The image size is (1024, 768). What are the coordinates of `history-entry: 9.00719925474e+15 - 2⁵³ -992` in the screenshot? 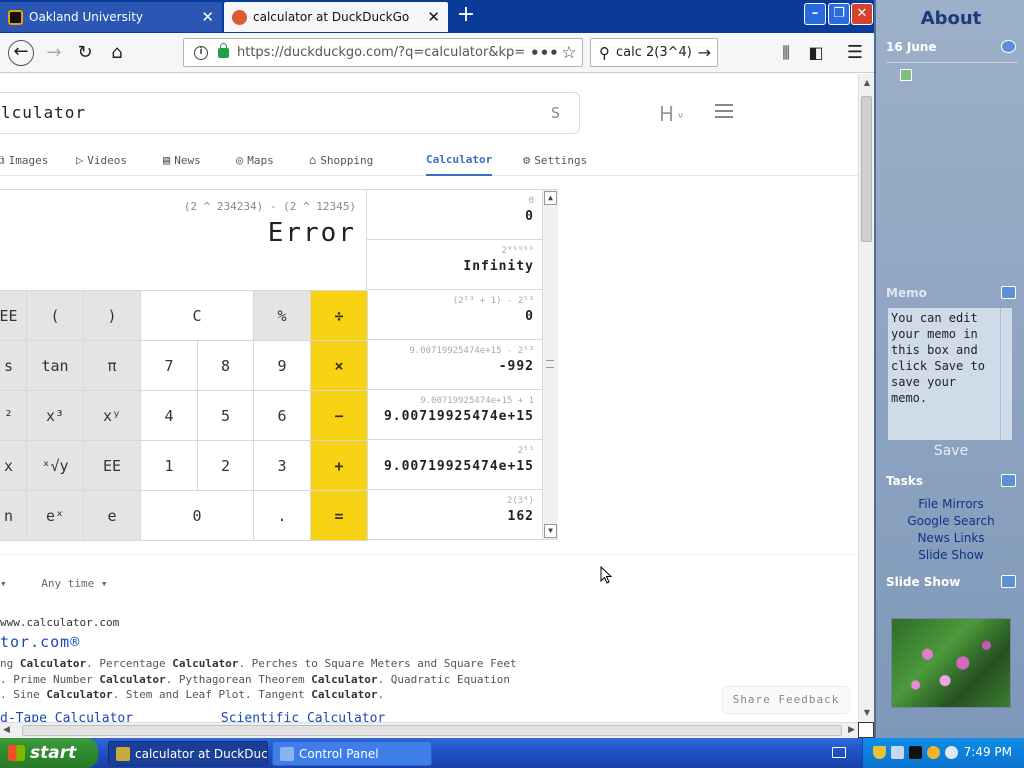 It's located at (454, 365).